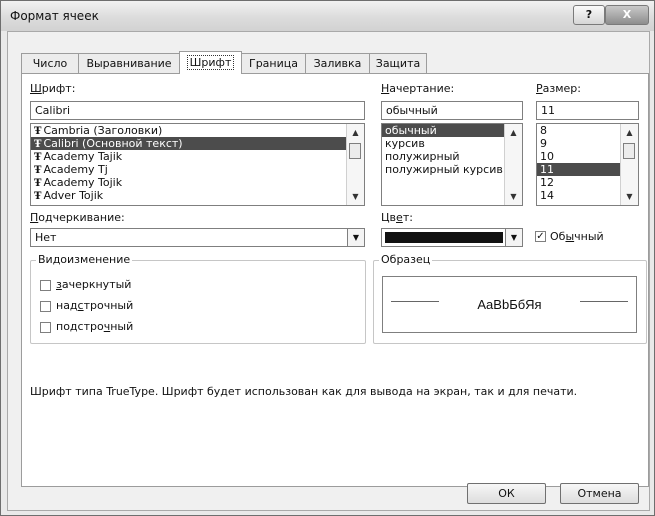 The width and height of the screenshot is (655, 516). I want to click on help-button: ?, so click(589, 15).